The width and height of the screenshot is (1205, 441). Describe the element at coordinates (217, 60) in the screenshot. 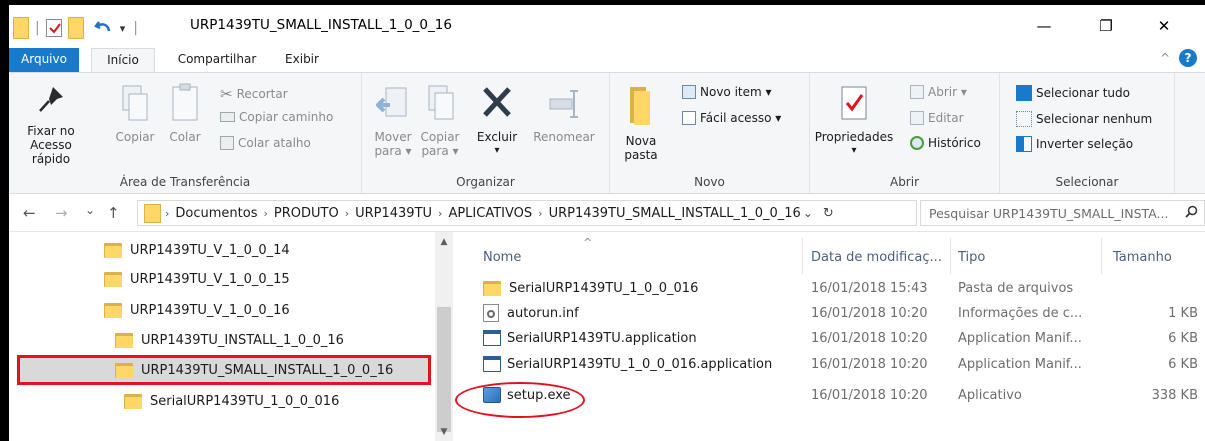

I see `tab-share: Compartilhar` at that location.